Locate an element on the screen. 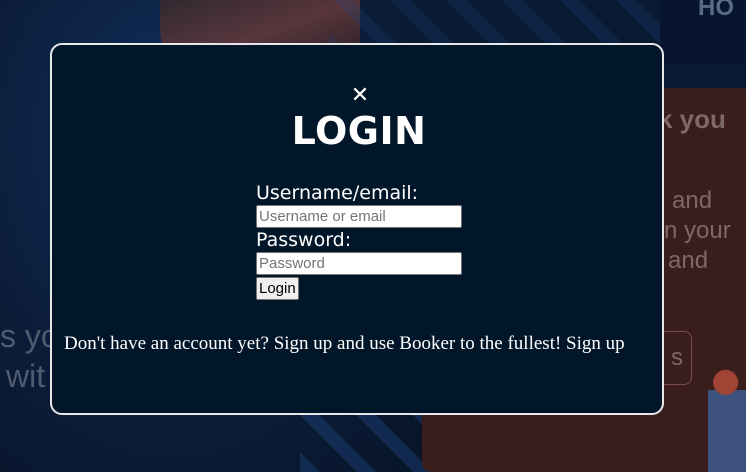 The height and width of the screenshot is (472, 746). hero-text: wit is located at coordinates (26, 376).